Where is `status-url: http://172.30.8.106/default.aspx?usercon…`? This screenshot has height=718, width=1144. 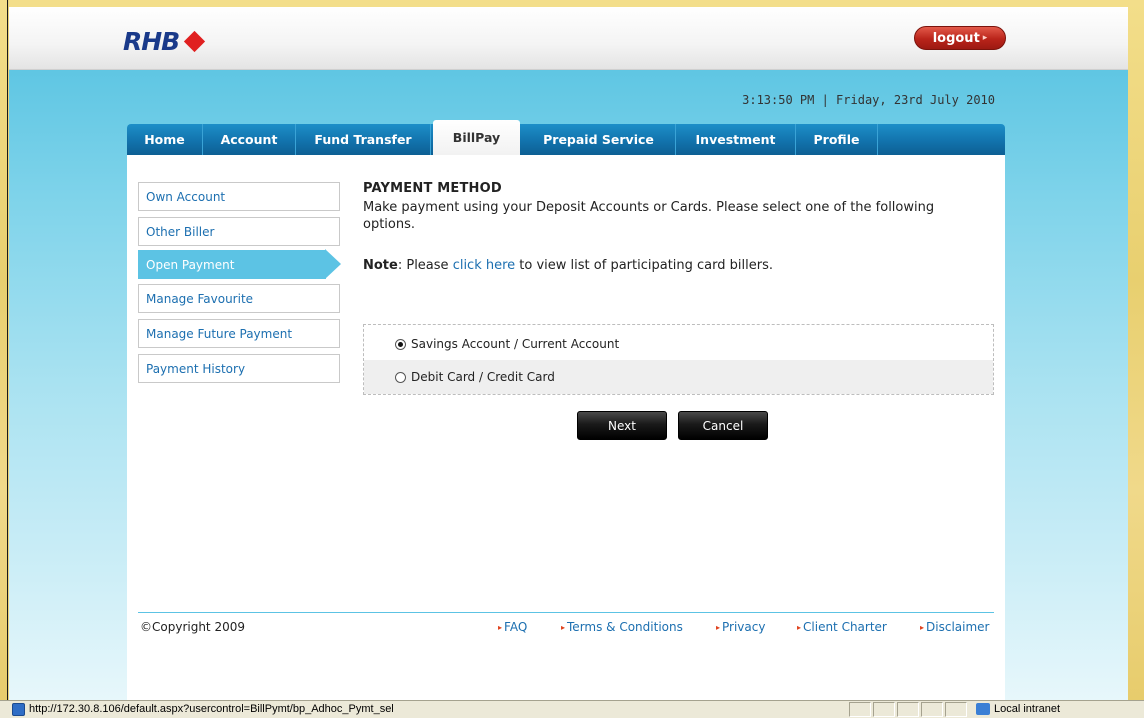 status-url: http://172.30.8.106/default.aspx?usercon… is located at coordinates (211, 709).